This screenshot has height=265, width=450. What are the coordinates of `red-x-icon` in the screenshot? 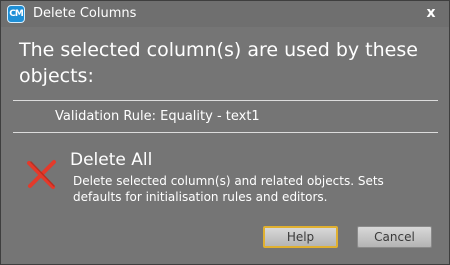 It's located at (42, 174).